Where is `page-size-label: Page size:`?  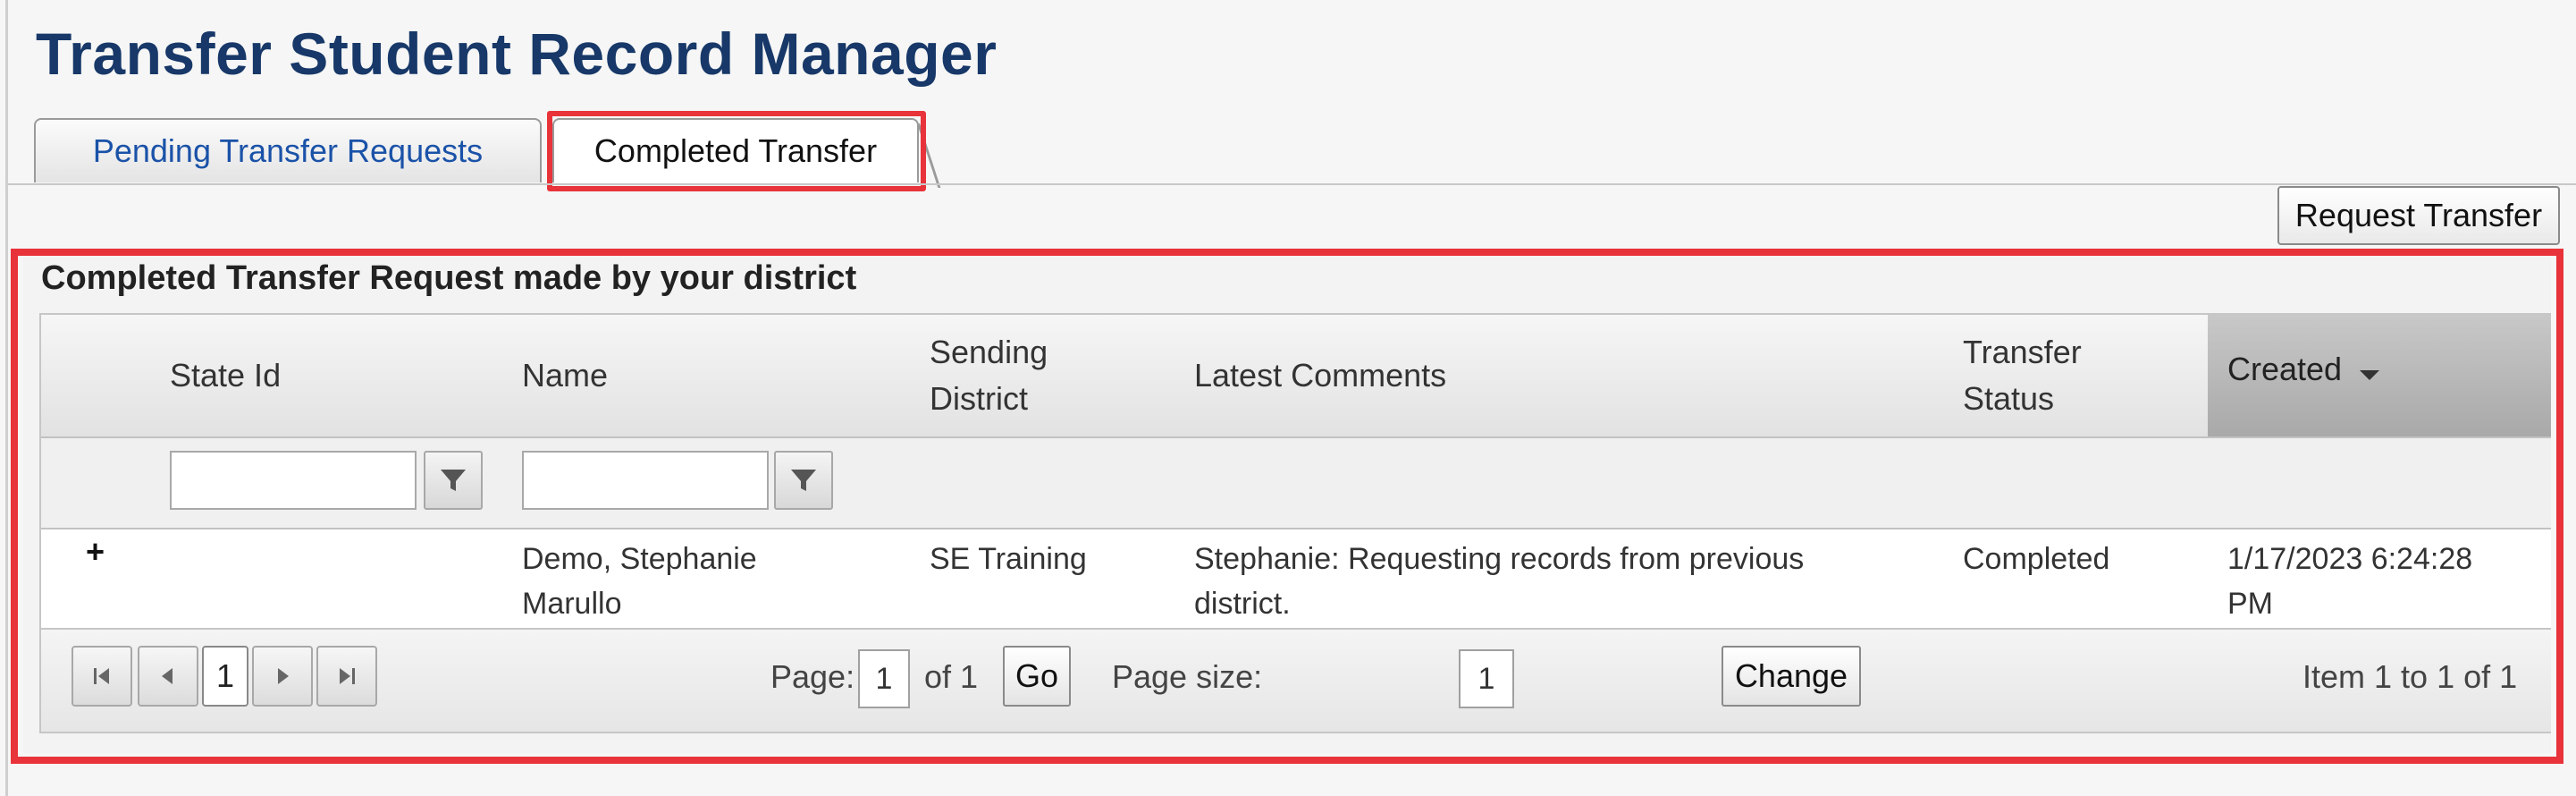 page-size-label: Page size: is located at coordinates (1188, 676).